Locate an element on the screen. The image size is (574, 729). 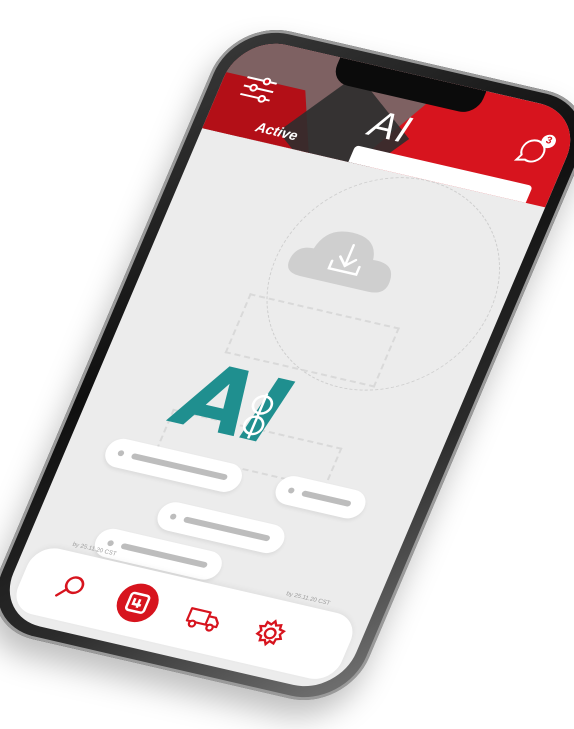
nav-delivery is located at coordinates (204, 618).